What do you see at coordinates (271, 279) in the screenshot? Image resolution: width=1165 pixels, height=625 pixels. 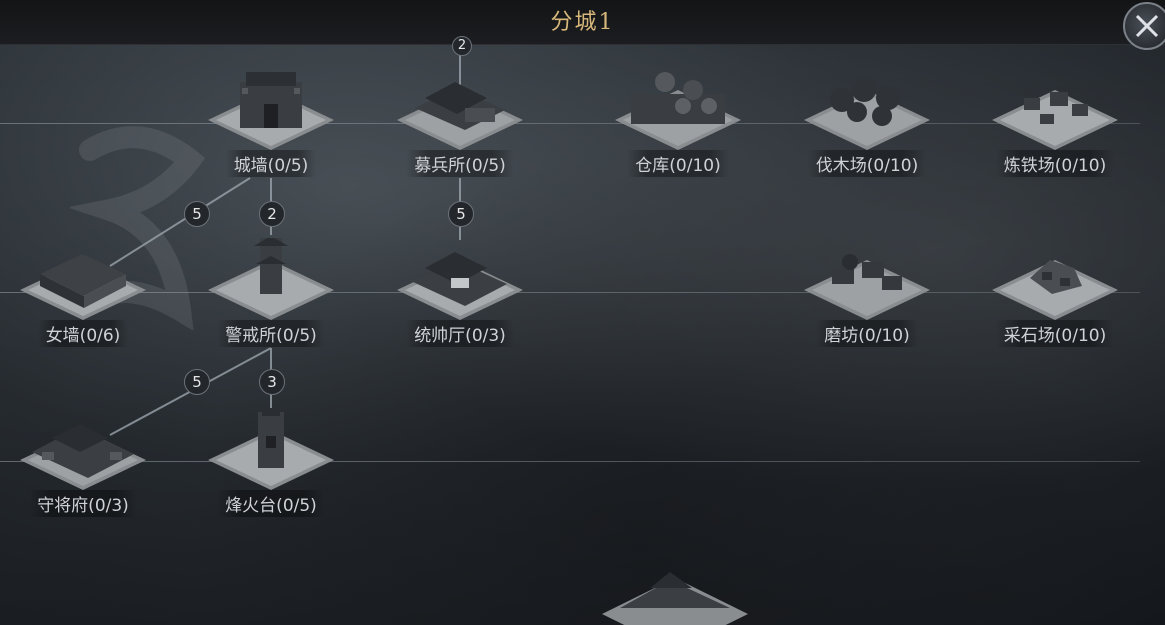 I see `watchtower-icon` at bounding box center [271, 279].